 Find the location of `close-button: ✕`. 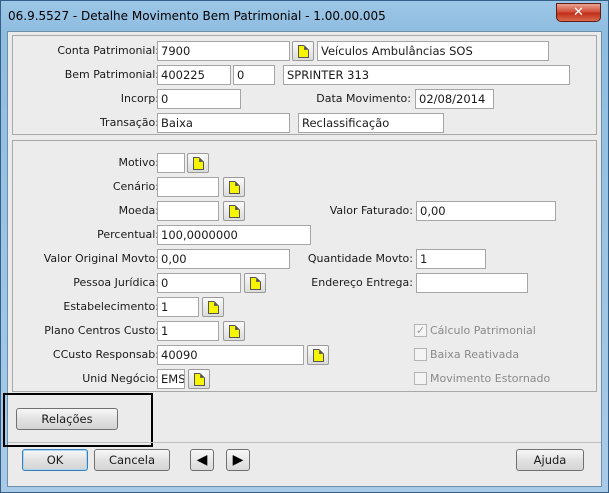

close-button: ✕ is located at coordinates (578, 12).